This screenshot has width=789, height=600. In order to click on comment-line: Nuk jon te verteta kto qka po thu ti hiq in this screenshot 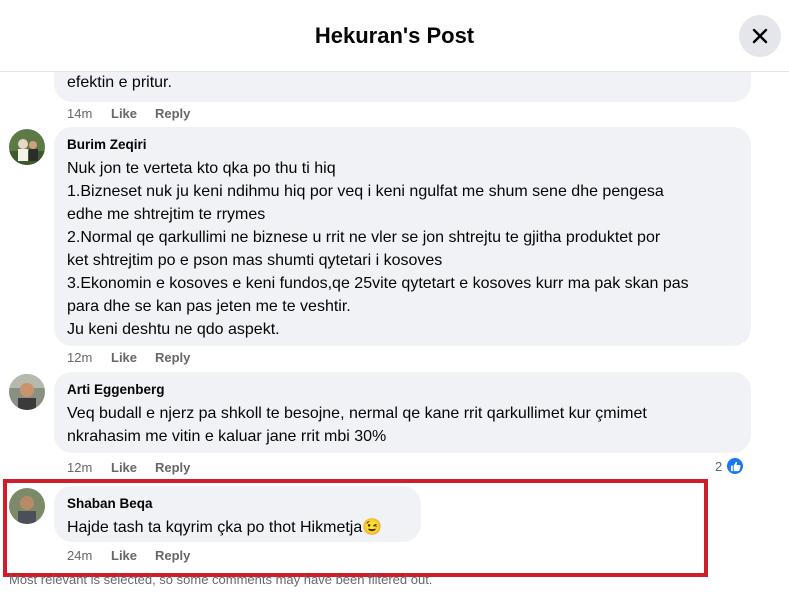, I will do `click(201, 168)`.